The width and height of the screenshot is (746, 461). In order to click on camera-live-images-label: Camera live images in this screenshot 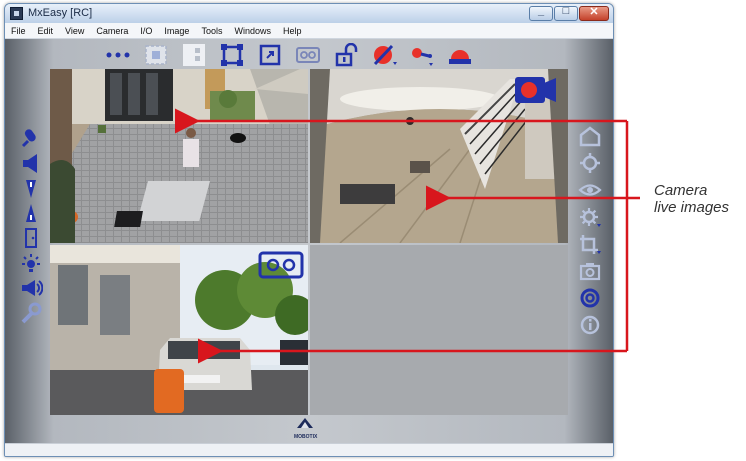, I will do `click(691, 199)`.